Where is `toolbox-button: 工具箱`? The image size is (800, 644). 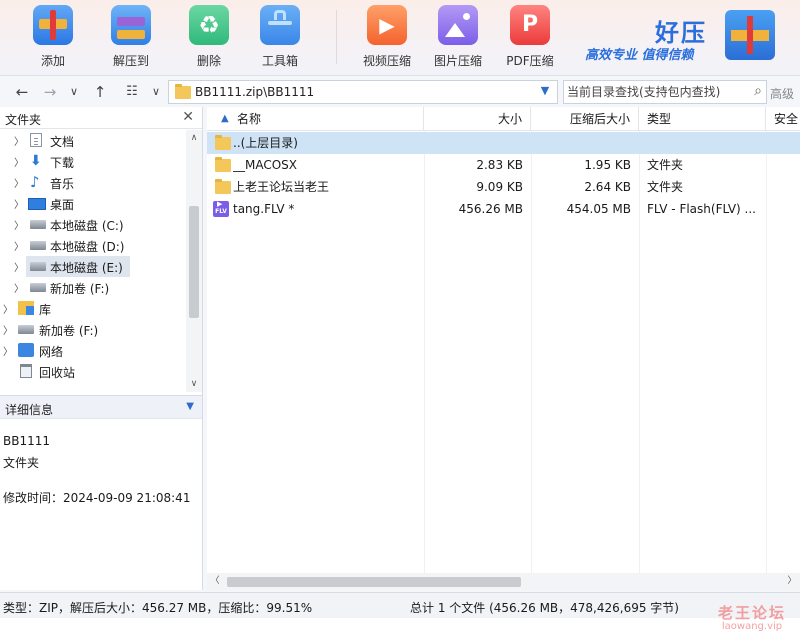
toolbox-button: 工具箱 is located at coordinates (280, 37).